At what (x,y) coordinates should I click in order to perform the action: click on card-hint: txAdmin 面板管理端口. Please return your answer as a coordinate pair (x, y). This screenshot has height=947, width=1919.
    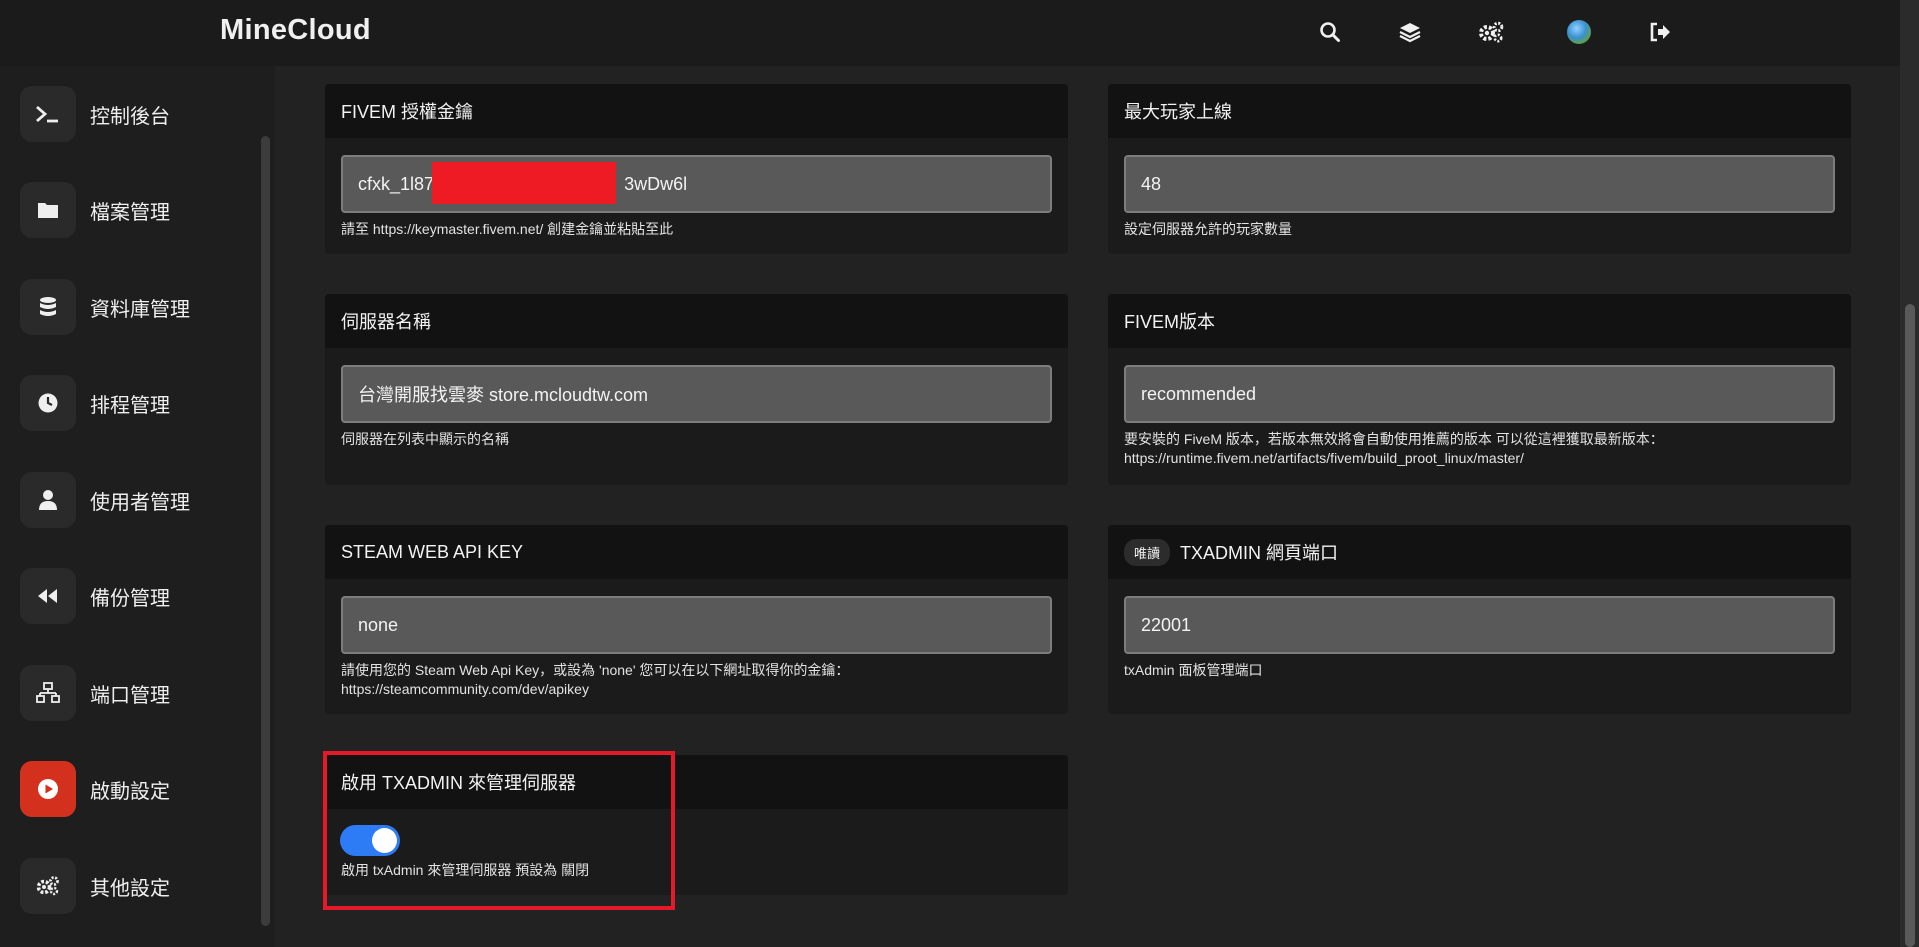
    Looking at the image, I should click on (1193, 670).